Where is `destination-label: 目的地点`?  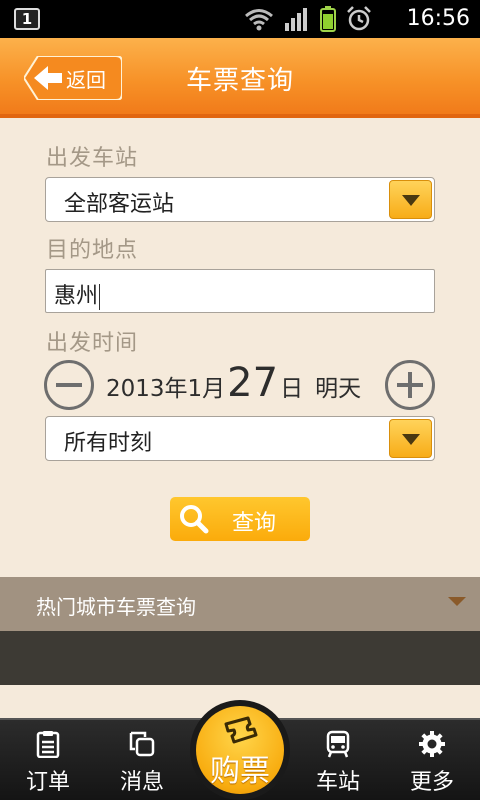
destination-label: 目的地点 is located at coordinates (92, 250).